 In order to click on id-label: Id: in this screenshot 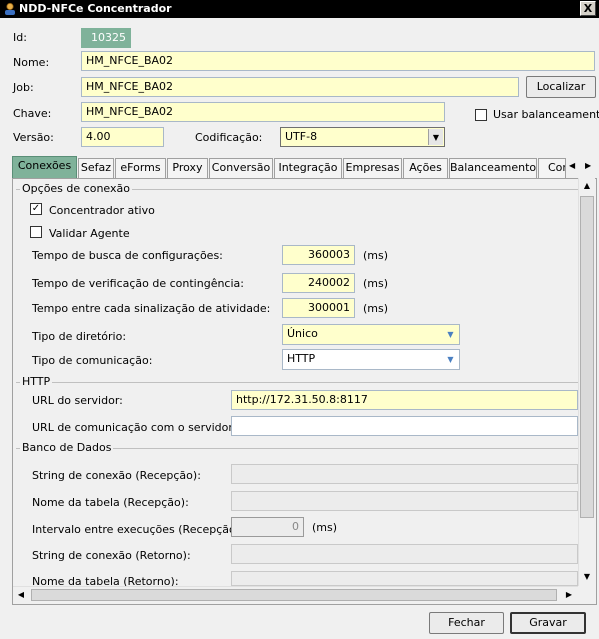, I will do `click(20, 37)`.